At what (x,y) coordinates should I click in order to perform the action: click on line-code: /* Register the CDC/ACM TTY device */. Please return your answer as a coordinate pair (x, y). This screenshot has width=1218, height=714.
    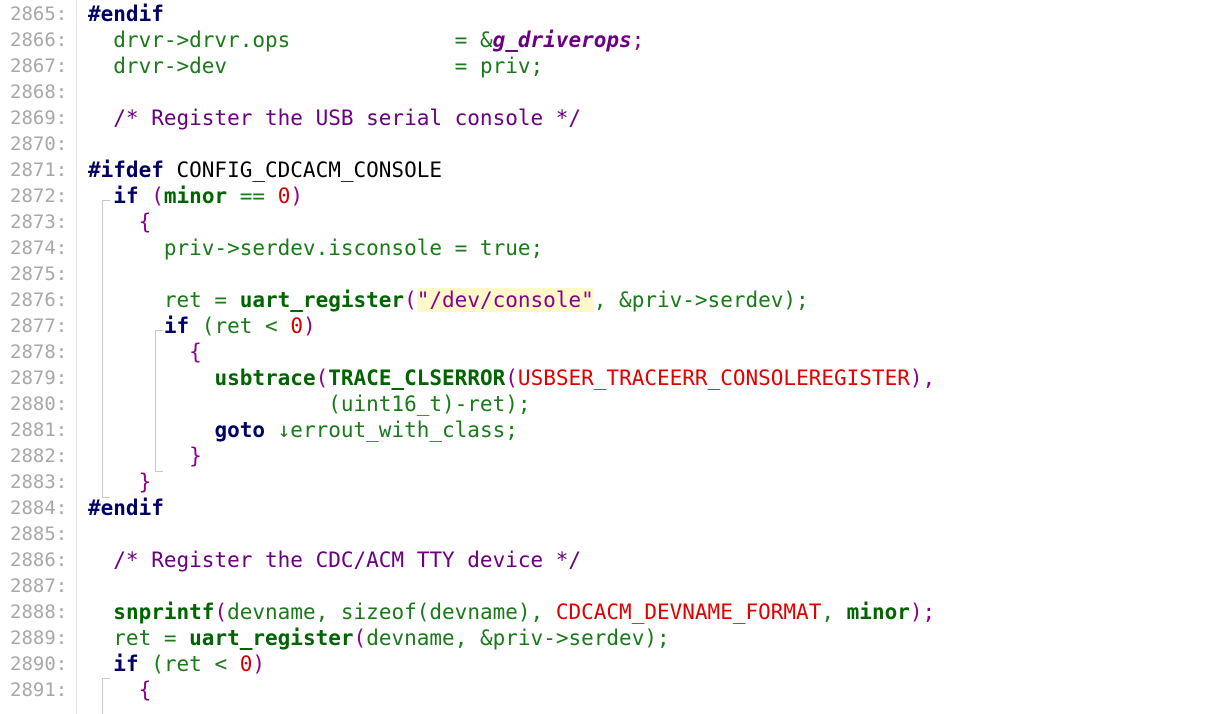
    Looking at the image, I should click on (334, 560).